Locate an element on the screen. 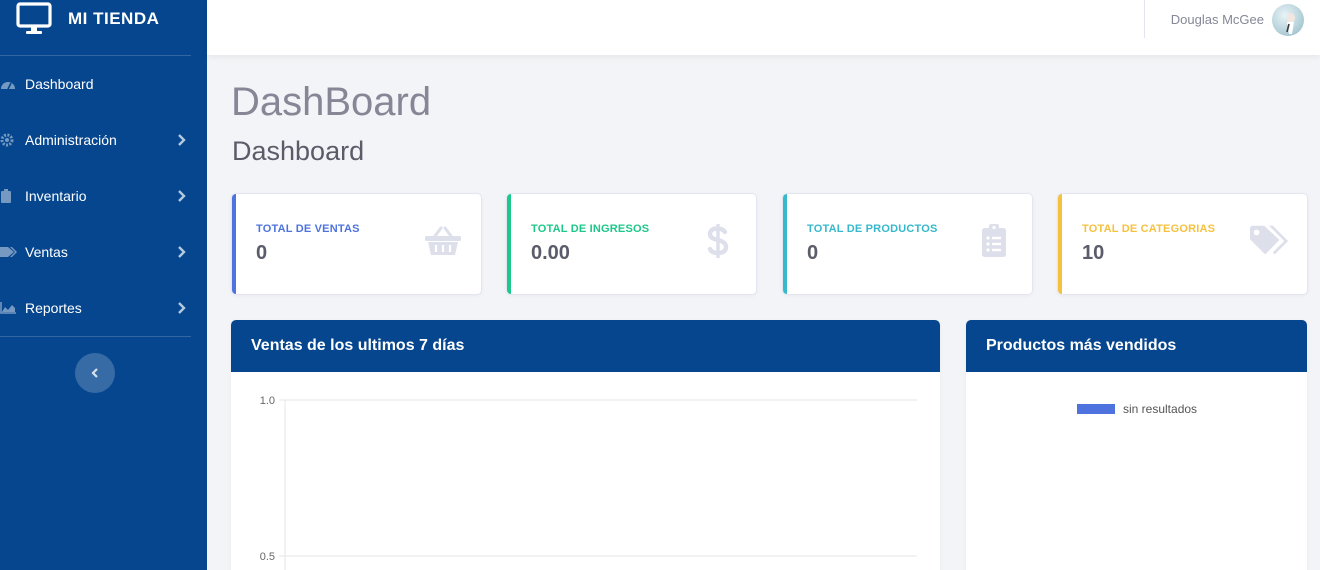  sidebar-item-label: Administración is located at coordinates (71, 140).